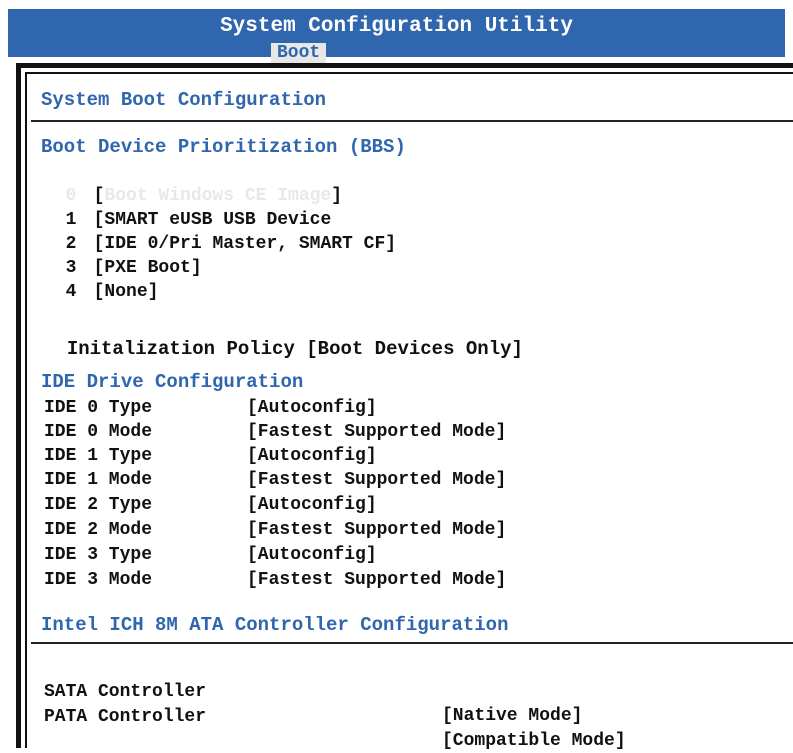 The width and height of the screenshot is (793, 753). I want to click on title-bar: System Configuration Utility Boot, so click(396, 36).